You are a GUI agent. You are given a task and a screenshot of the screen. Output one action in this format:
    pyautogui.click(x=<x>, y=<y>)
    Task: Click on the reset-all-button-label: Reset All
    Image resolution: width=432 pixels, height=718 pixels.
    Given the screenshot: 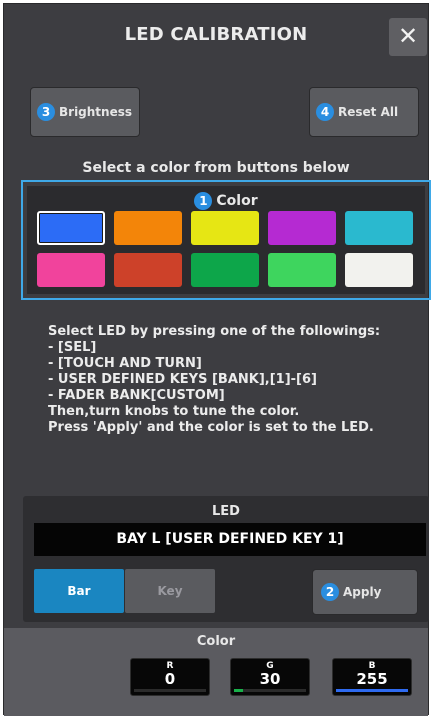 What is the action you would take?
    pyautogui.click(x=368, y=112)
    